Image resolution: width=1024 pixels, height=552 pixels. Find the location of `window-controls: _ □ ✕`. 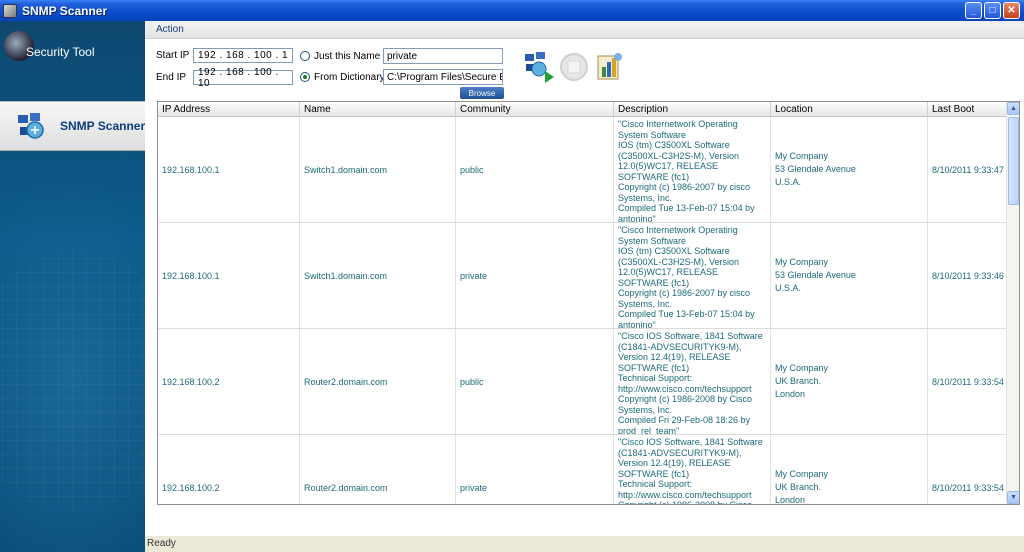

window-controls: _ □ ✕ is located at coordinates (992, 10).